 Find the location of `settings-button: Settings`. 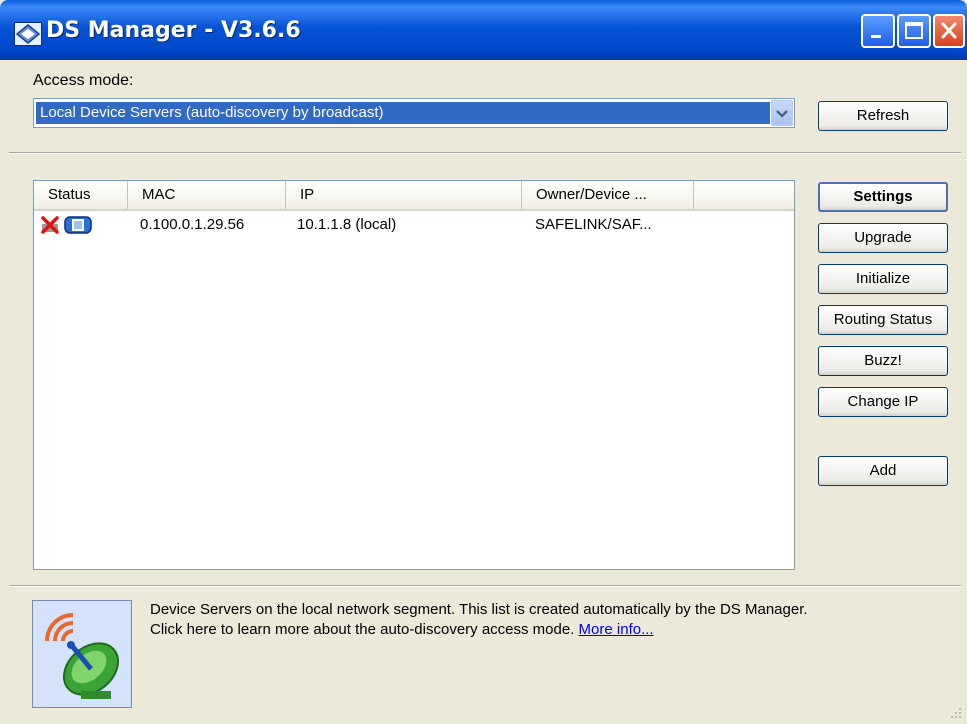

settings-button: Settings is located at coordinates (883, 197).